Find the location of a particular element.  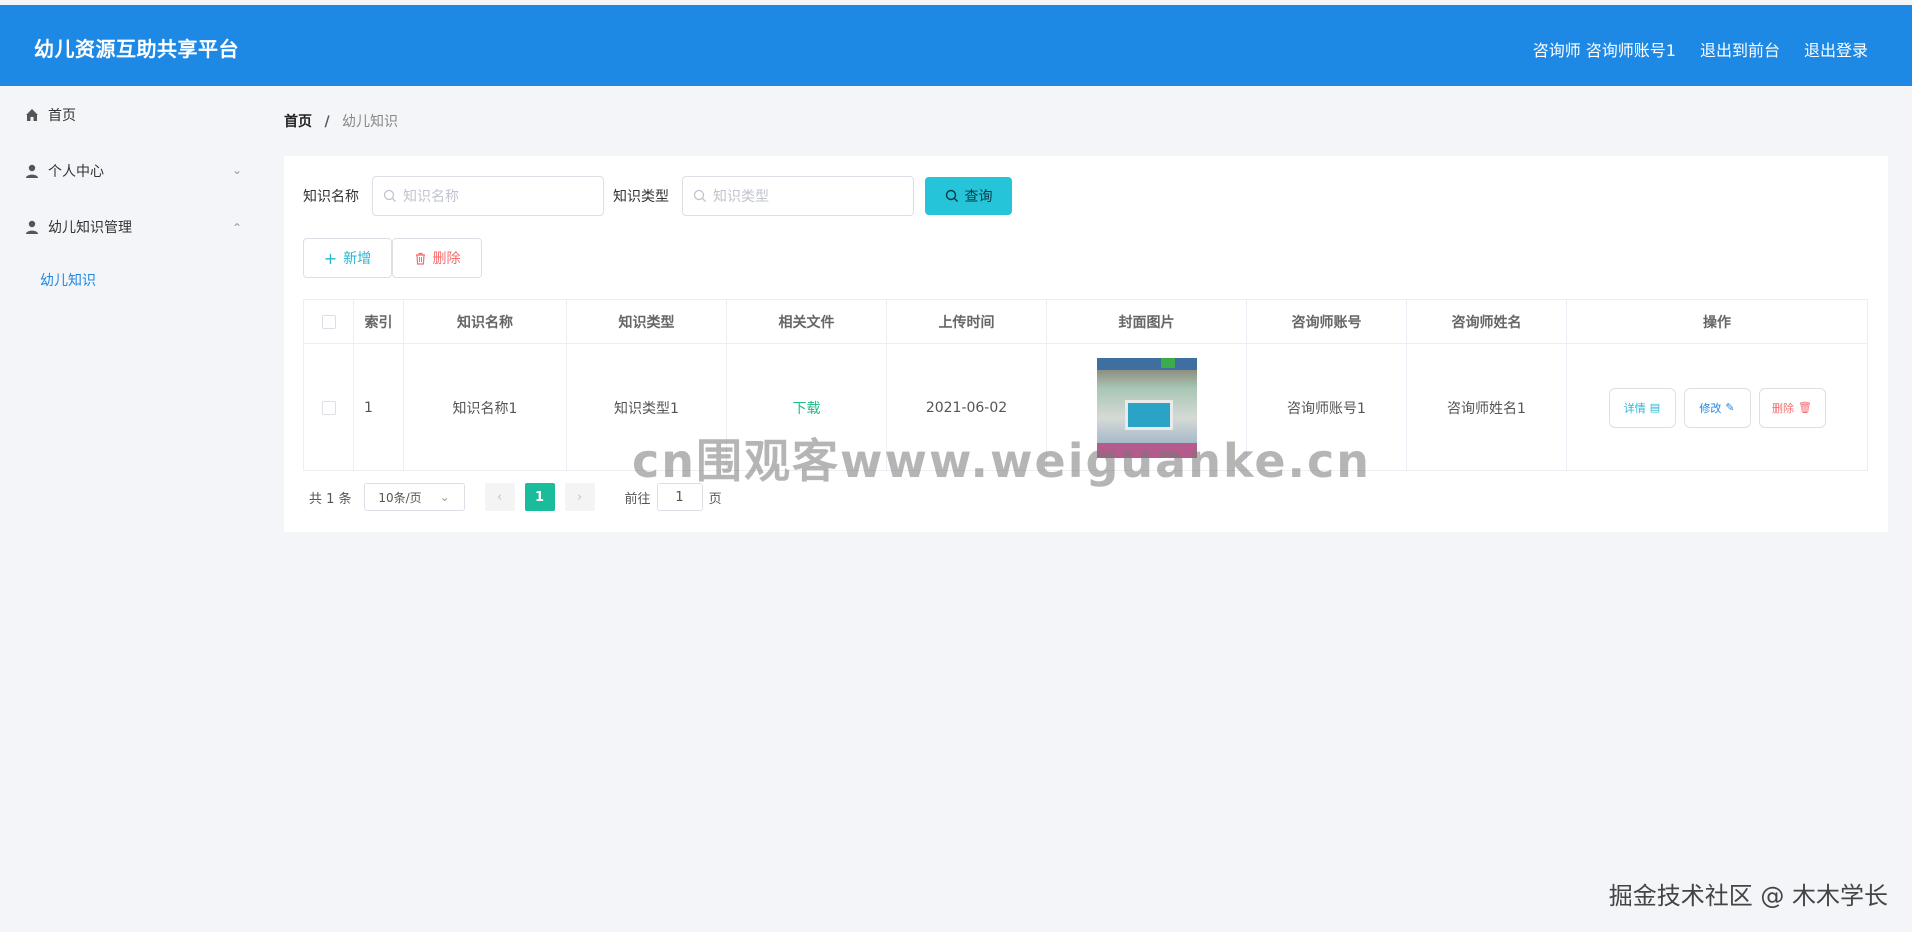

chevron-up-icon: ⌃ is located at coordinates (236, 228).